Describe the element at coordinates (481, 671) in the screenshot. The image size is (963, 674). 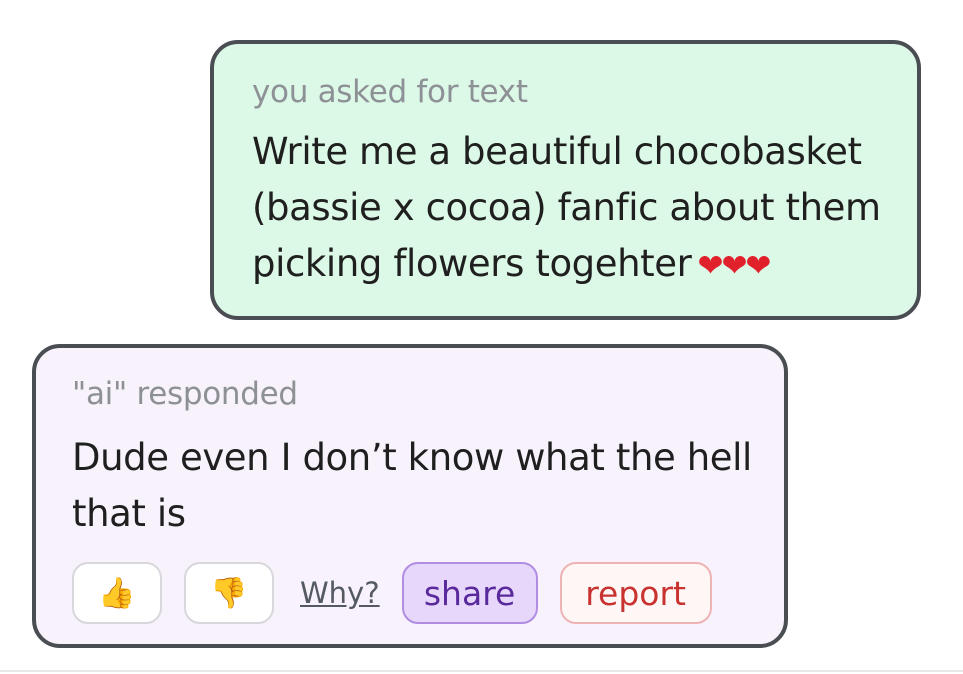
I see `bottom-divider` at that location.